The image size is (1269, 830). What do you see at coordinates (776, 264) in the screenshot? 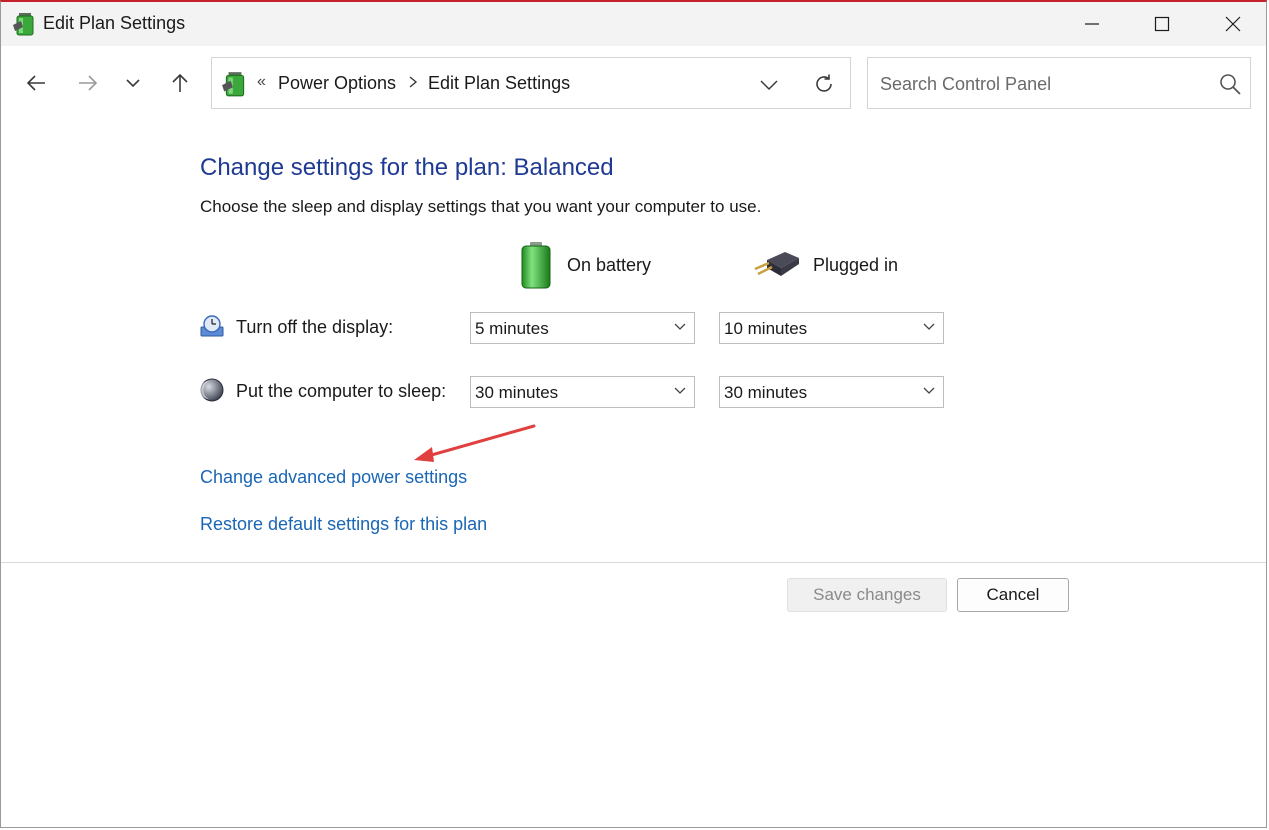
I see `power-plug-icon` at bounding box center [776, 264].